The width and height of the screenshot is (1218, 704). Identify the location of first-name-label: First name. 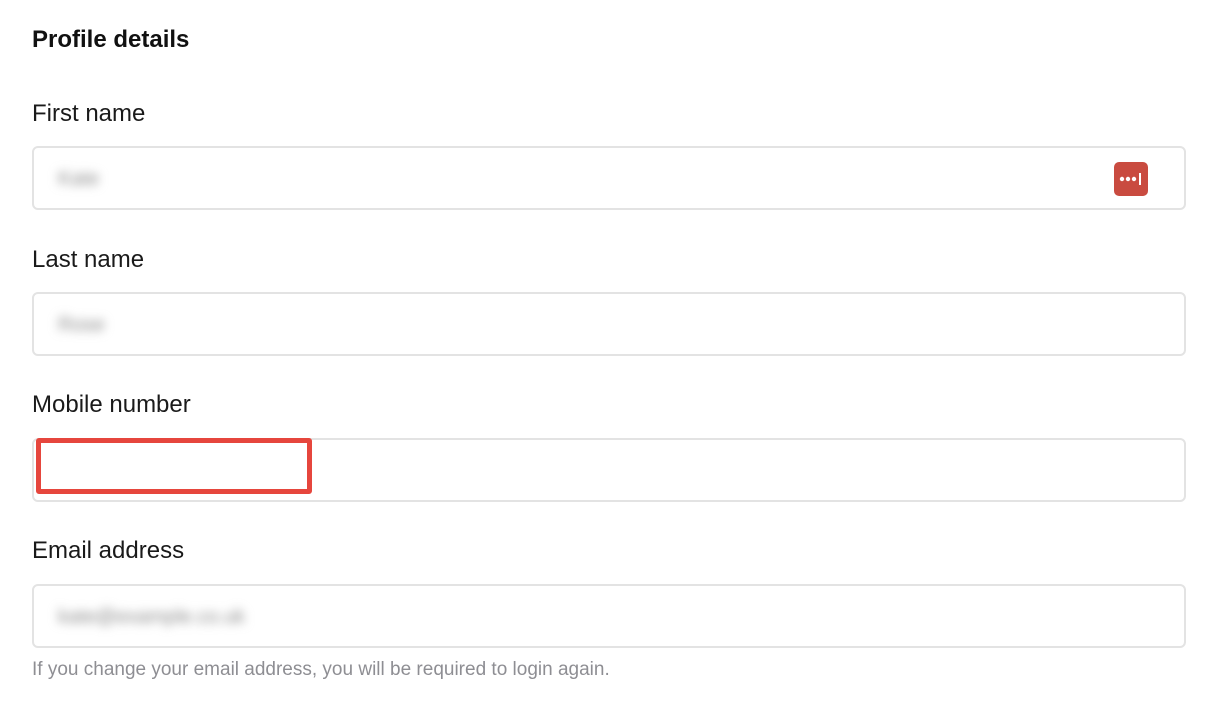
(89, 113).